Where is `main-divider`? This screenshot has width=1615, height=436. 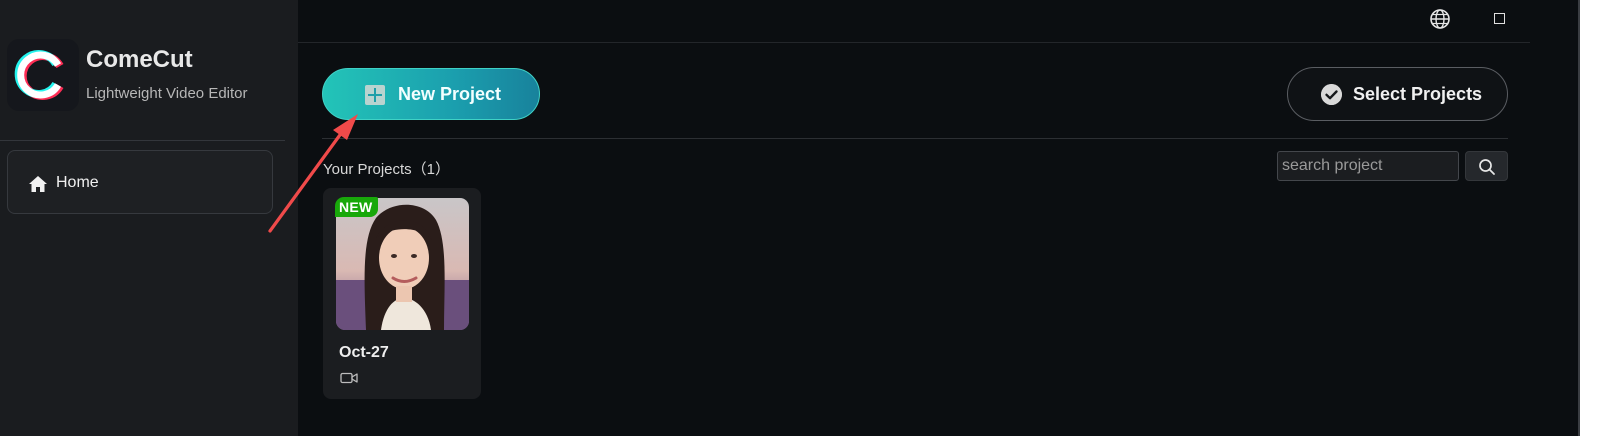
main-divider is located at coordinates (915, 138).